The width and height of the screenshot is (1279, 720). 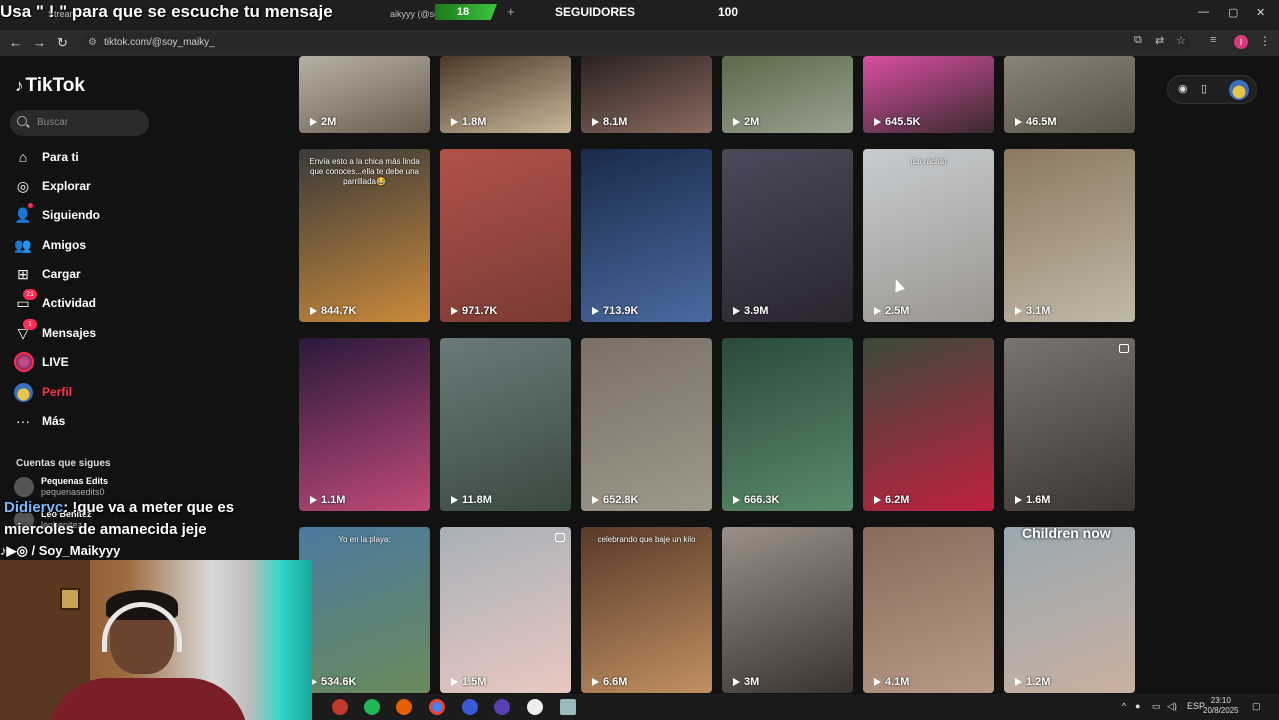 I want to click on maximize-button: ▢, so click(x=1233, y=12).